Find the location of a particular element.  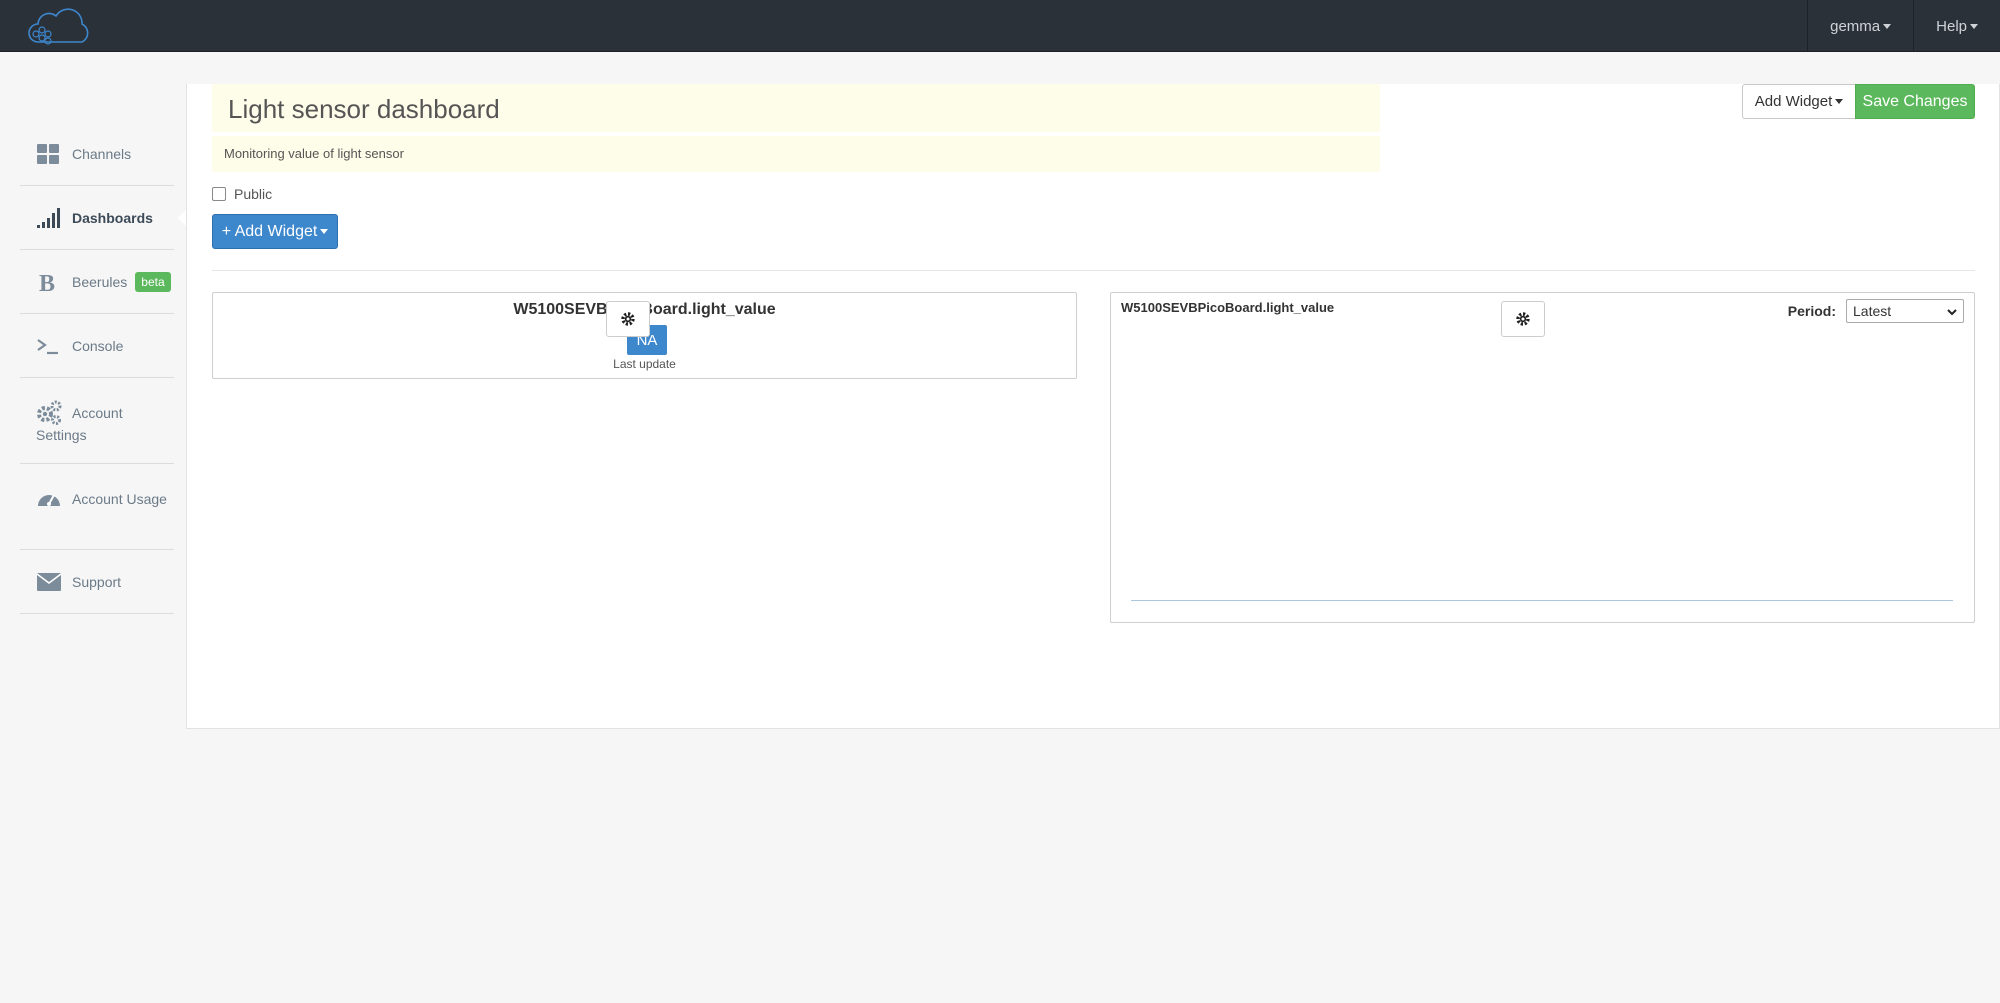

sidebar-item-account-usage: Account Usage is located at coordinates (97, 507).